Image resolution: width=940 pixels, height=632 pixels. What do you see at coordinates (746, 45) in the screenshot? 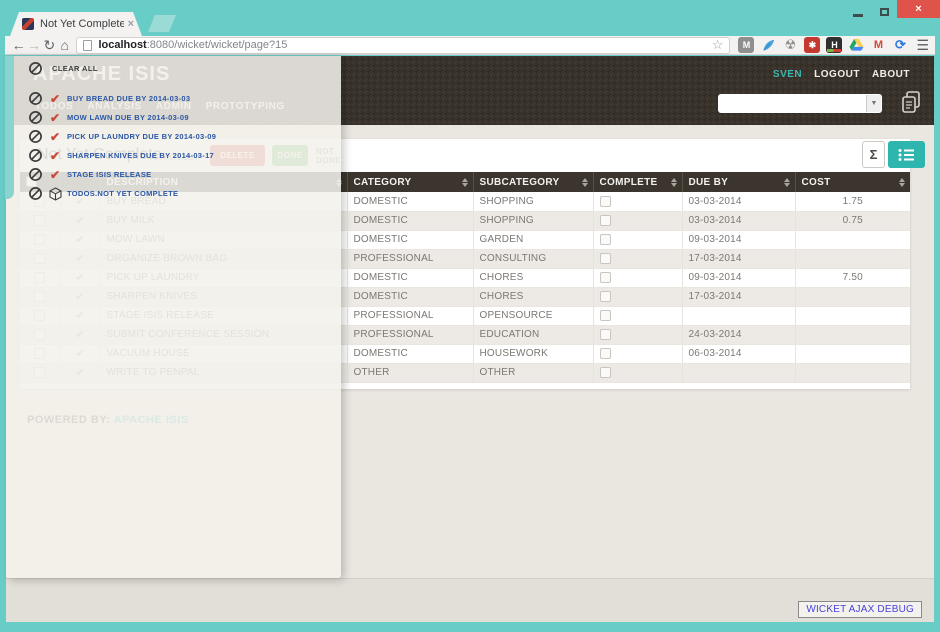
I see `extension-m-icon: M` at bounding box center [746, 45].